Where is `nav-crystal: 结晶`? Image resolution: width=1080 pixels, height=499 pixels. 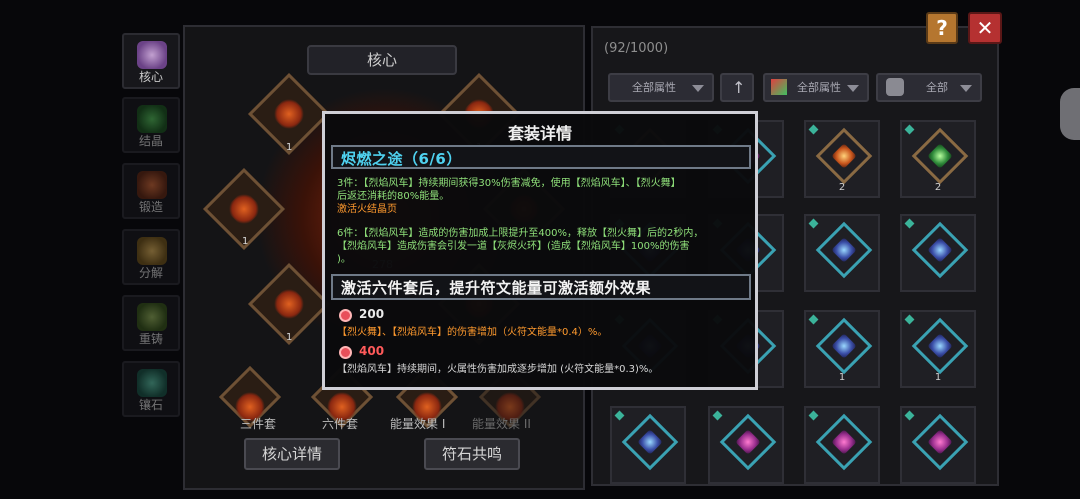
nav-crystal: 结晶 is located at coordinates (151, 125).